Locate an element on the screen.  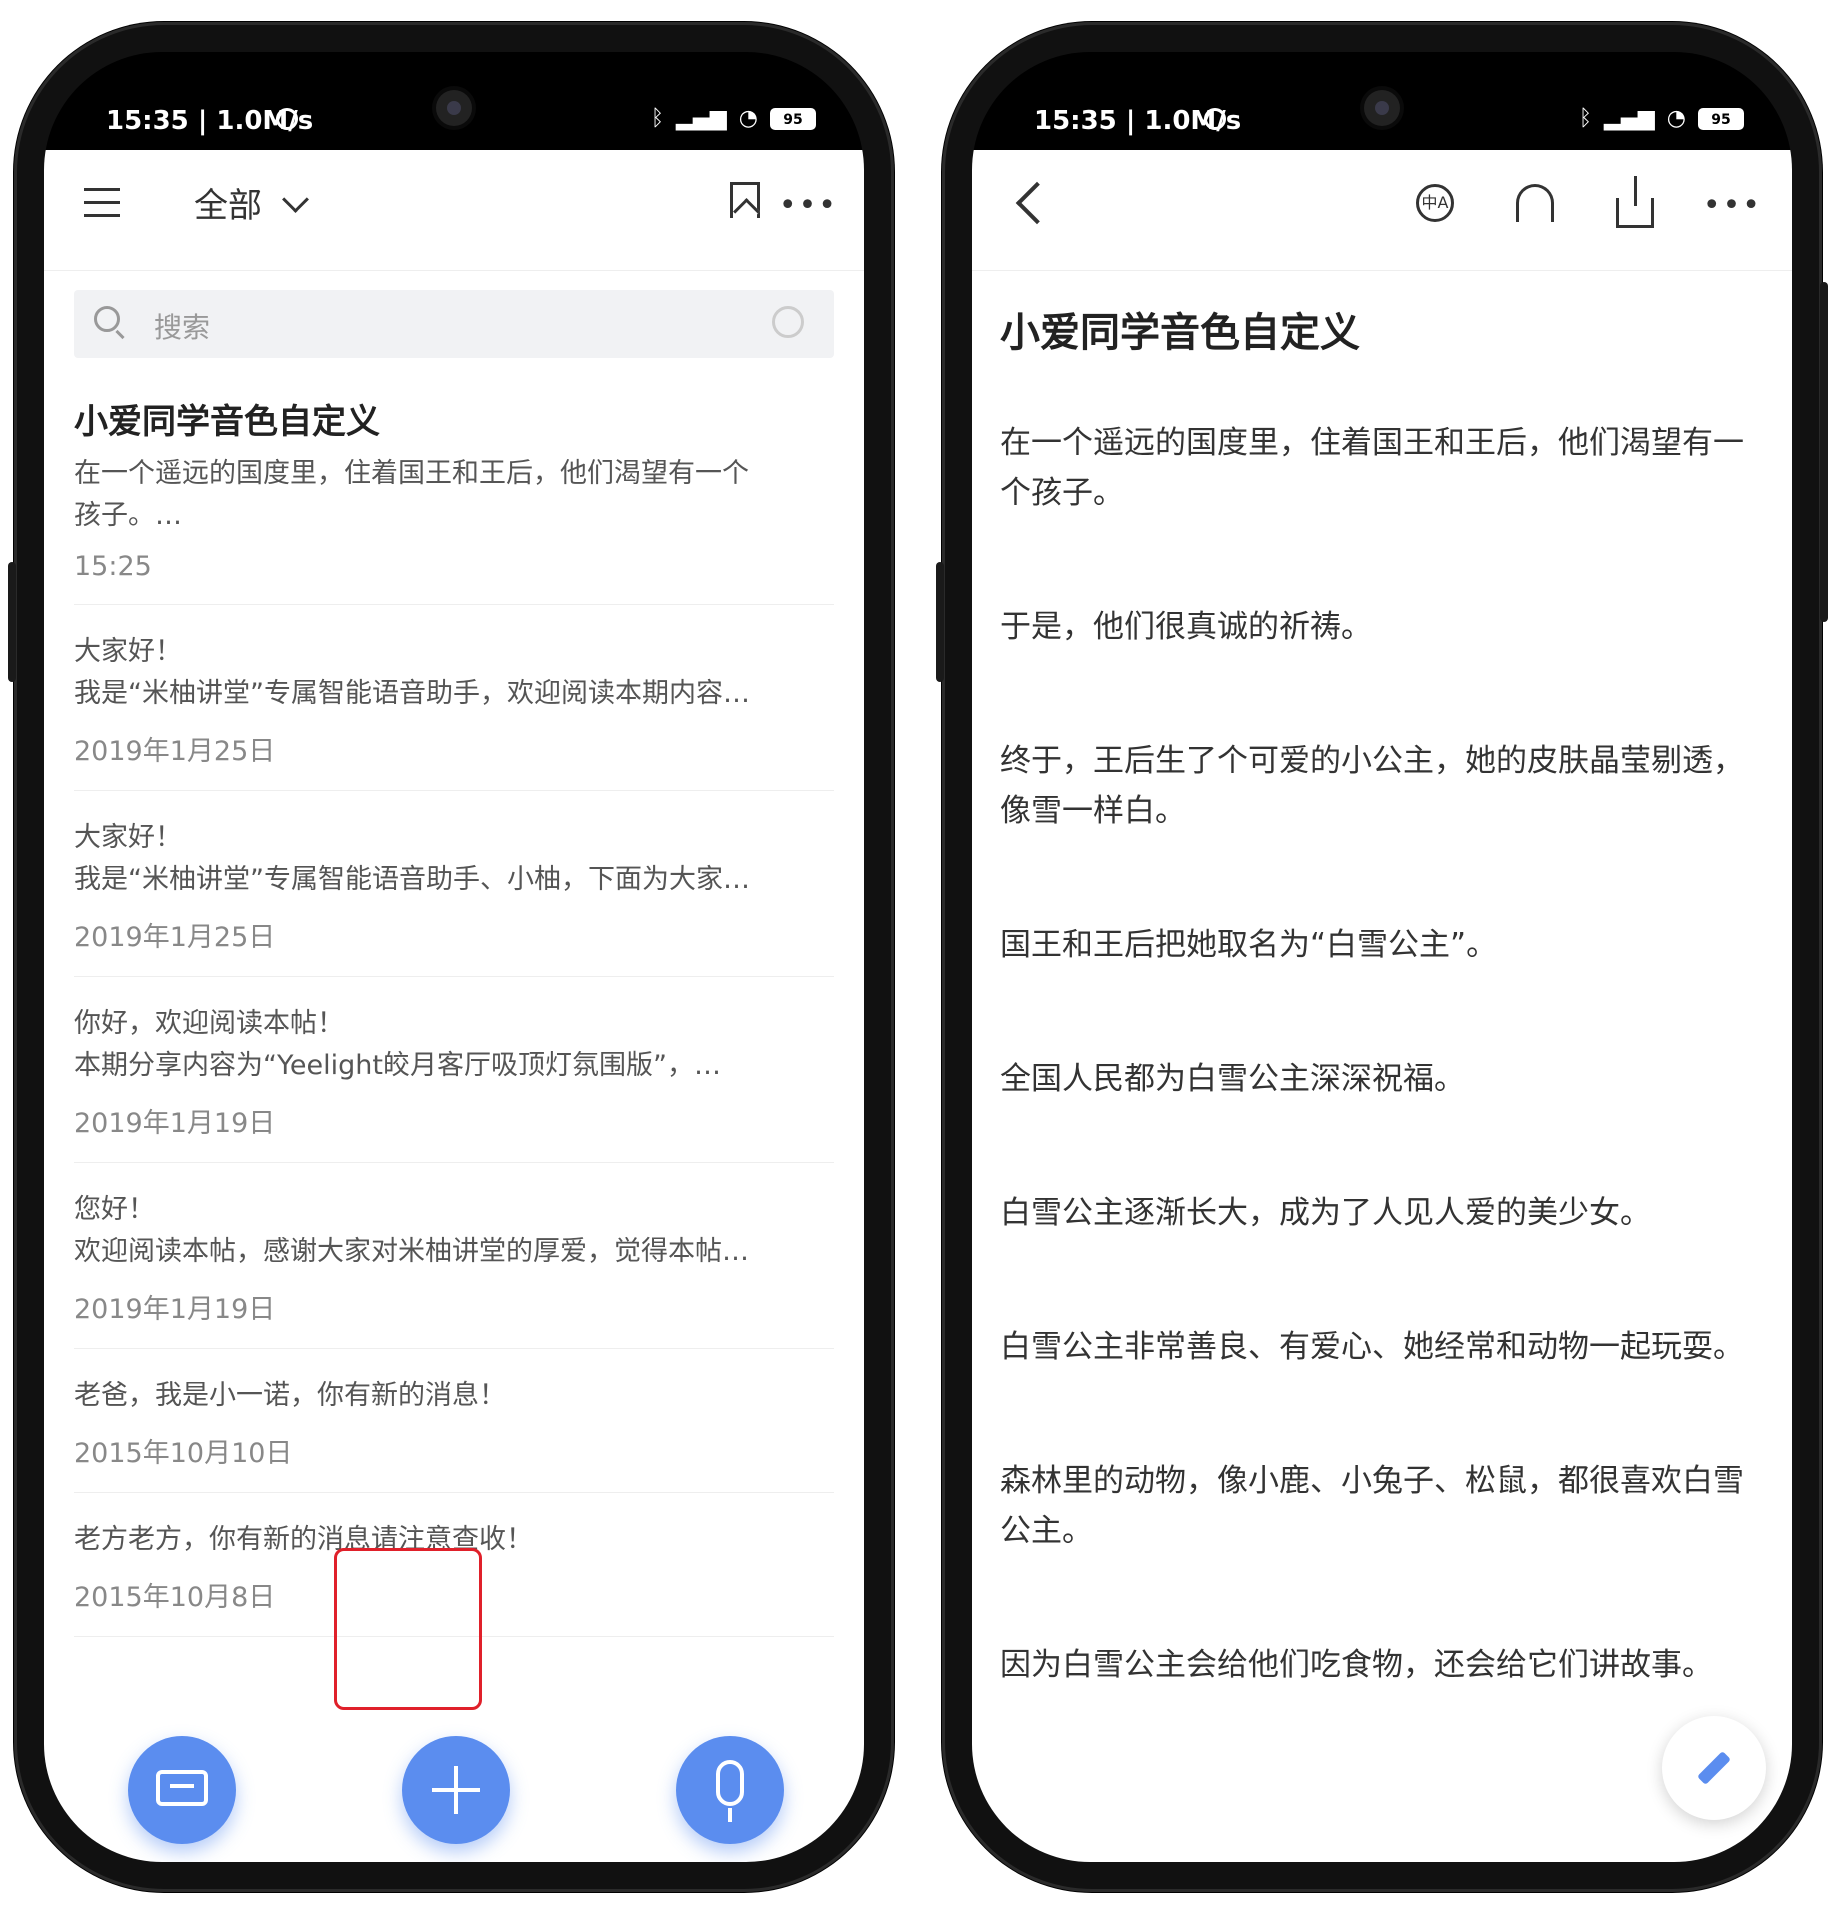
note-preview-line: 在一个遥远的国度里，住着国王和王后，他们渴望有一个 is located at coordinates (411, 473).